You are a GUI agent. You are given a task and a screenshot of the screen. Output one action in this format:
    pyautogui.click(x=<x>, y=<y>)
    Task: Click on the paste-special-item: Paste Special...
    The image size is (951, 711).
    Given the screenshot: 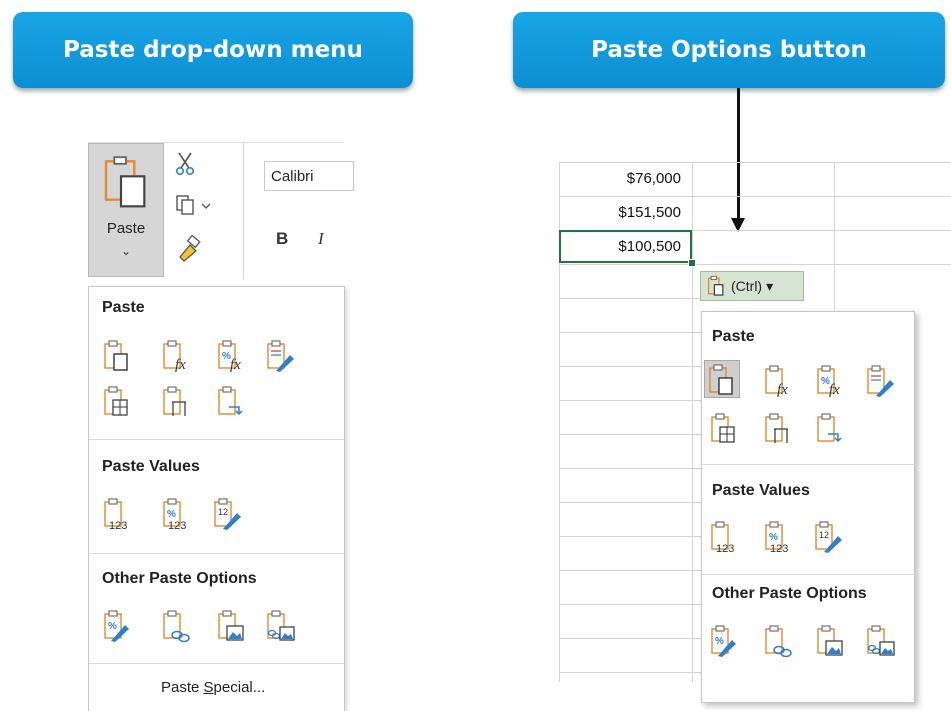 What is the action you would take?
    pyautogui.click(x=213, y=687)
    